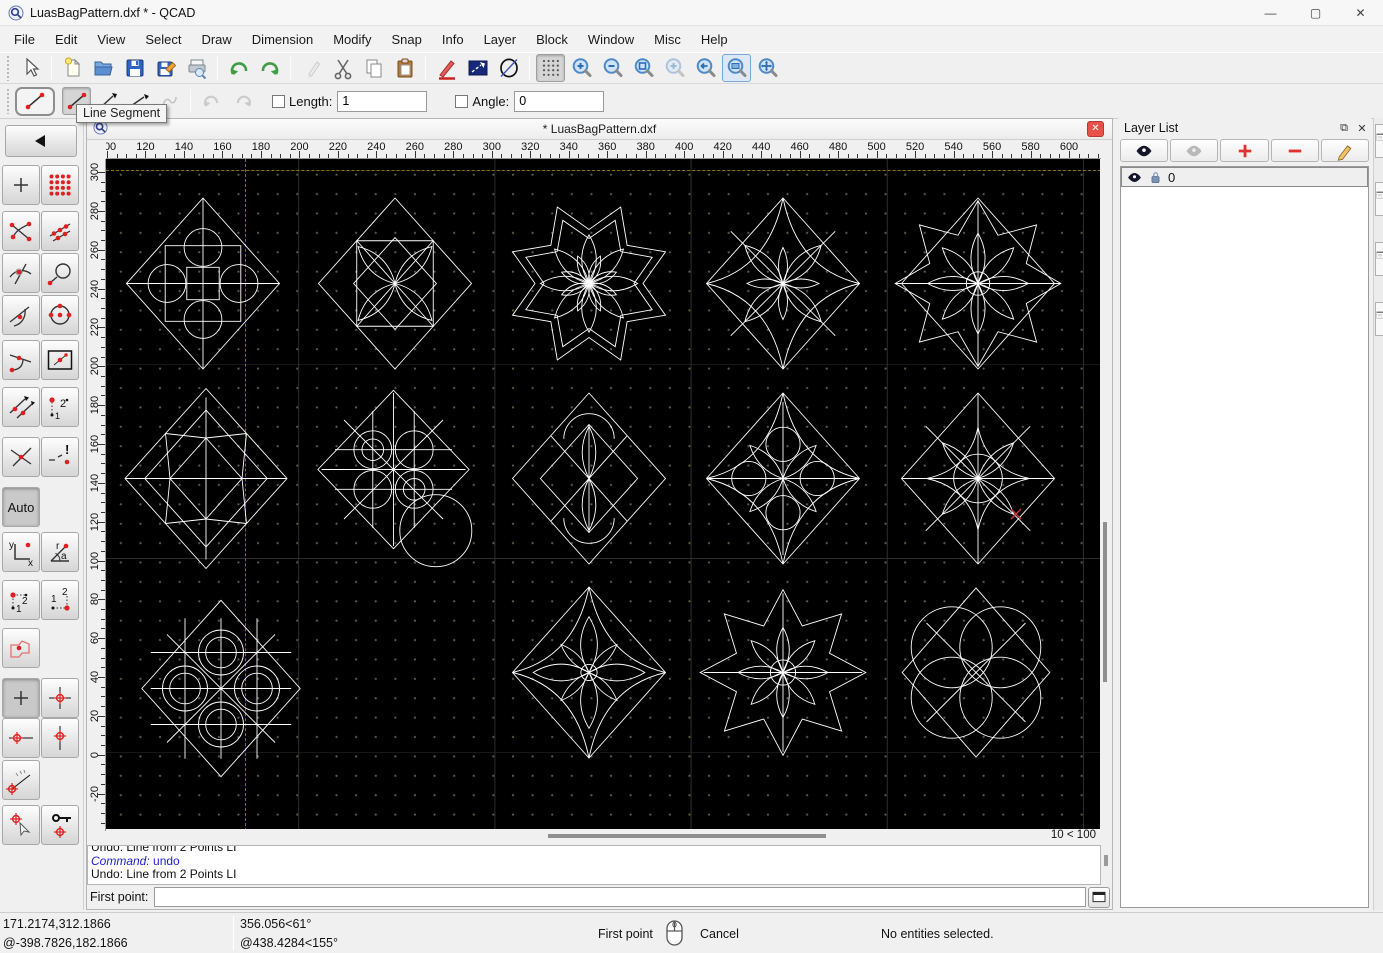 The image size is (1383, 953). Describe the element at coordinates (1344, 128) in the screenshot. I see `float-panel-icon: ⧉` at that location.